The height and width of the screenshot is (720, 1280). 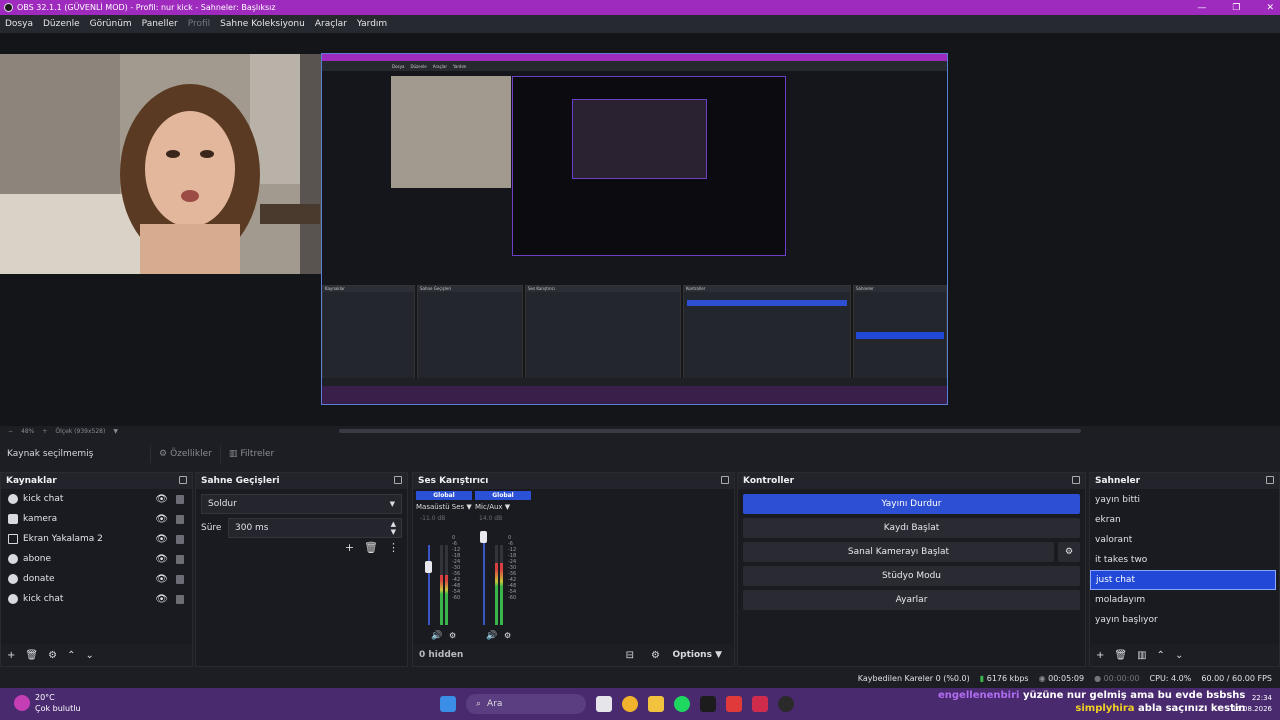 What do you see at coordinates (448, 704) in the screenshot?
I see `start-menu-icon` at bounding box center [448, 704].